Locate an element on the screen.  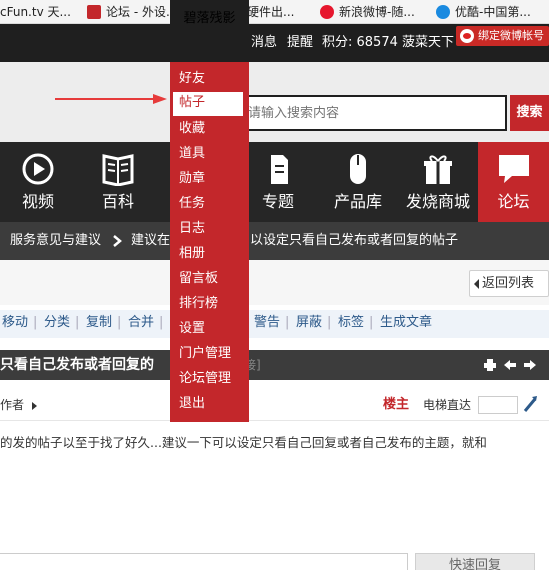
divider is located at coordinates (274, 420).